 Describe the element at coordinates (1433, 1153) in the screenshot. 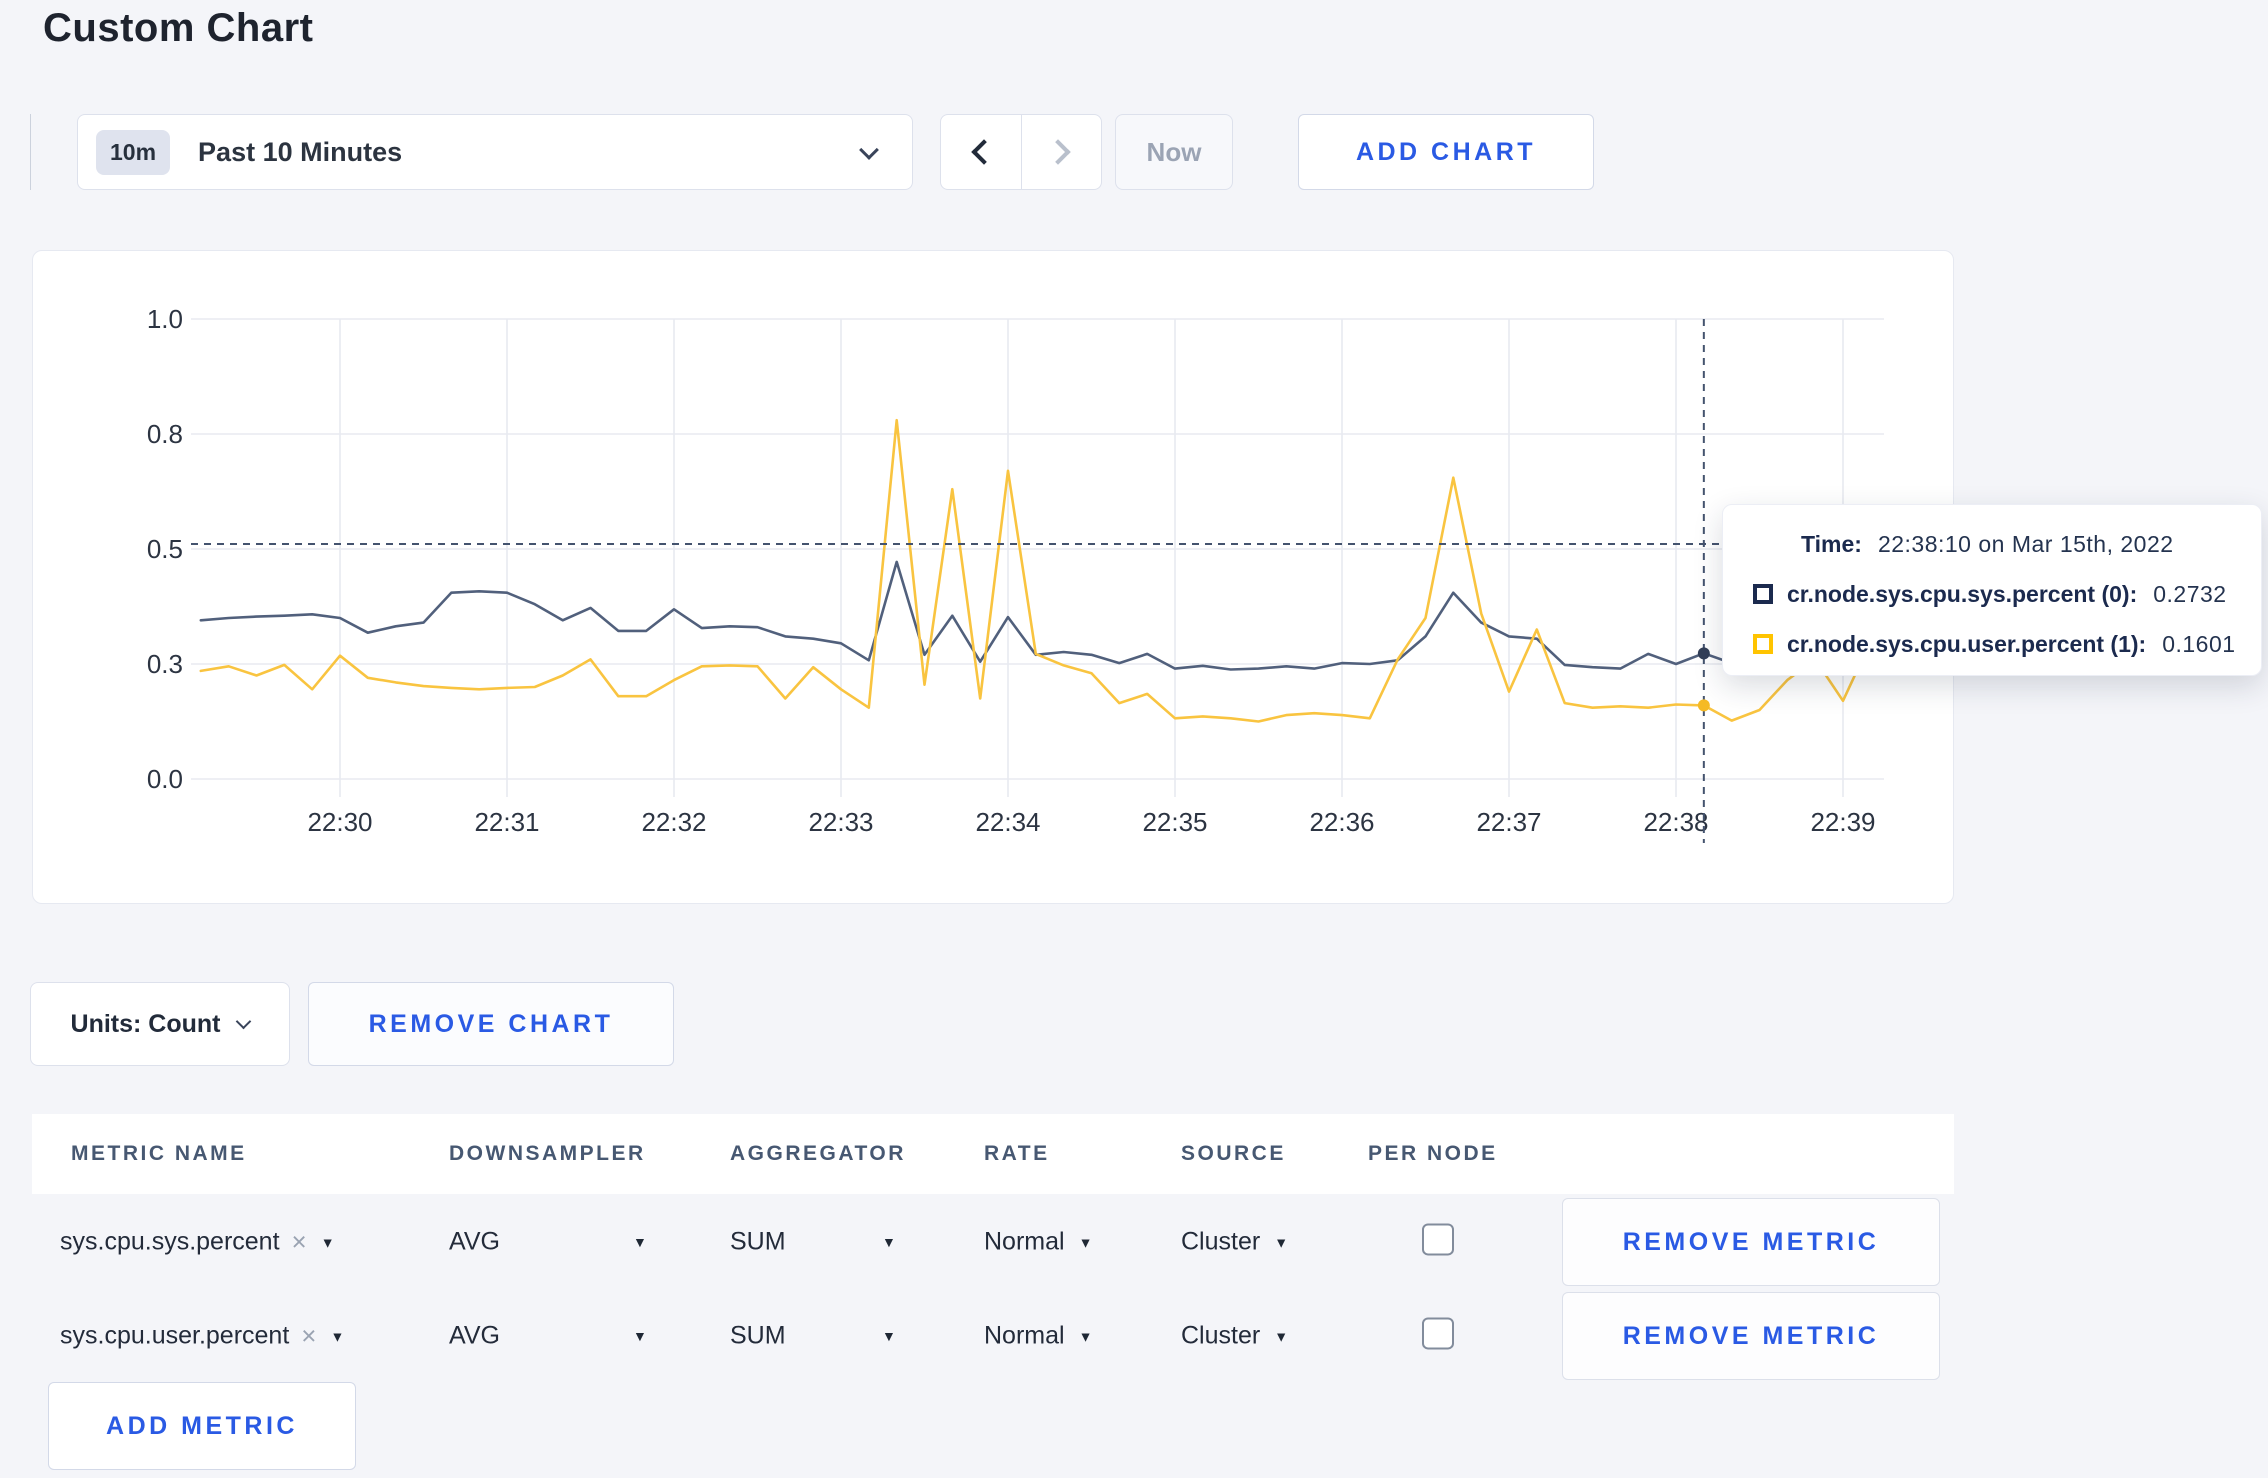

I see `header-per-node: PER NODE` at that location.